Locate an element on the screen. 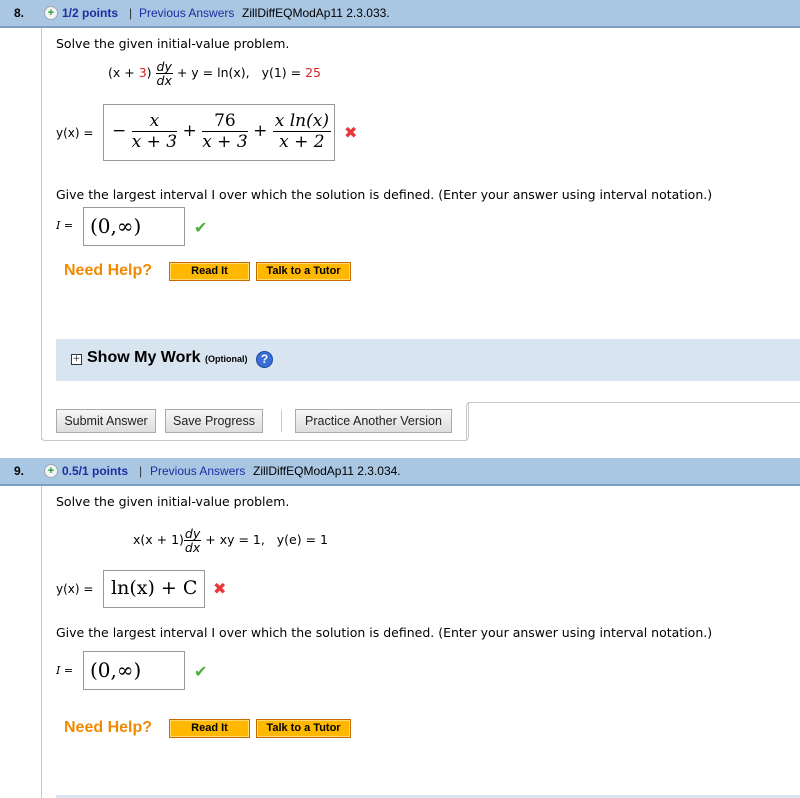 This screenshot has height=798, width=800. question-number: 9. is located at coordinates (19, 471).